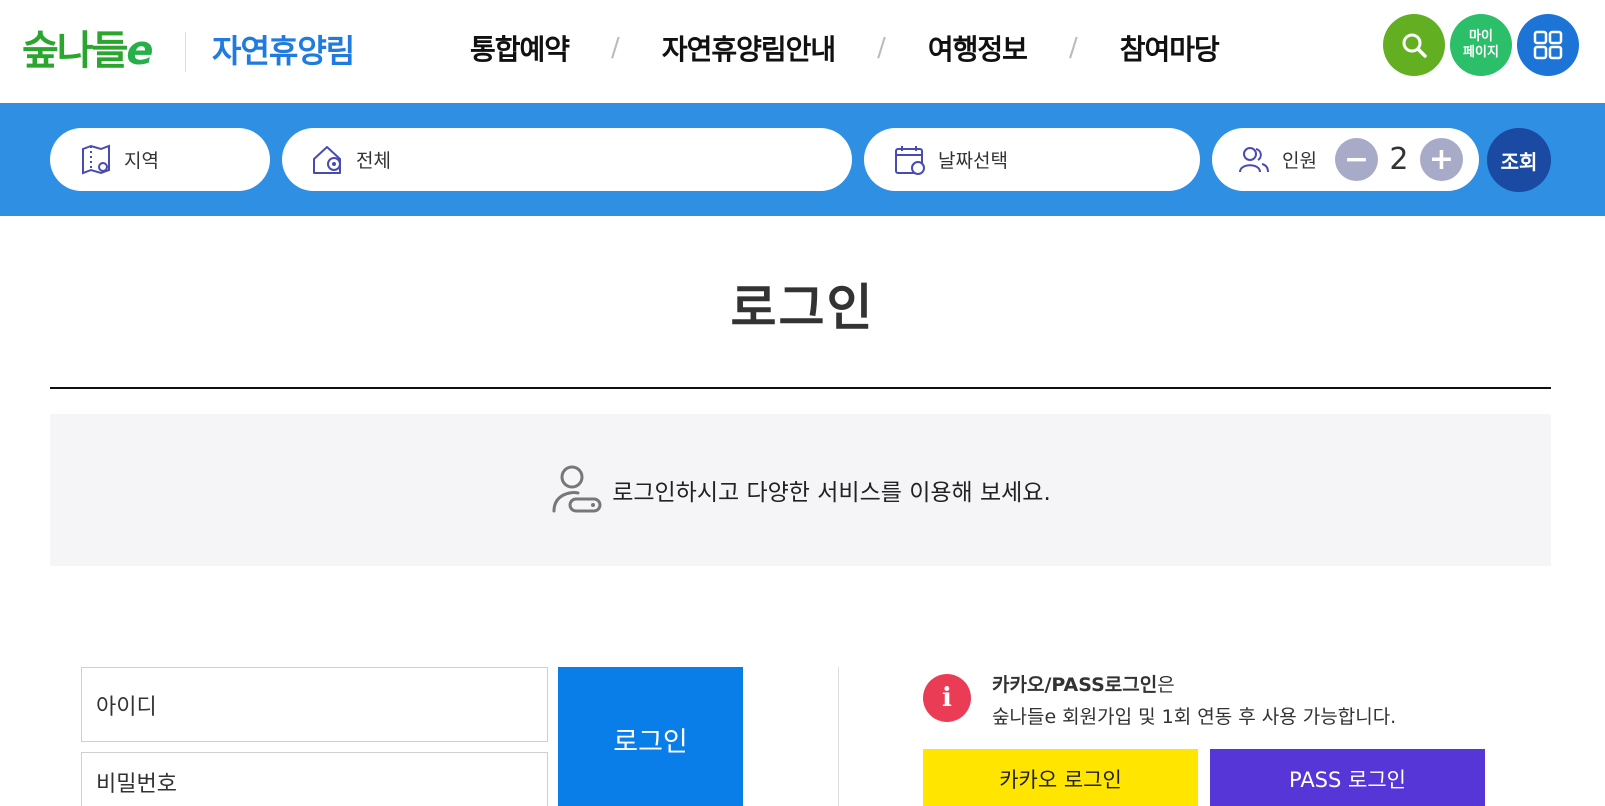 This screenshot has height=806, width=1605. What do you see at coordinates (314, 704) in the screenshot?
I see `user-id-field: 아이디` at bounding box center [314, 704].